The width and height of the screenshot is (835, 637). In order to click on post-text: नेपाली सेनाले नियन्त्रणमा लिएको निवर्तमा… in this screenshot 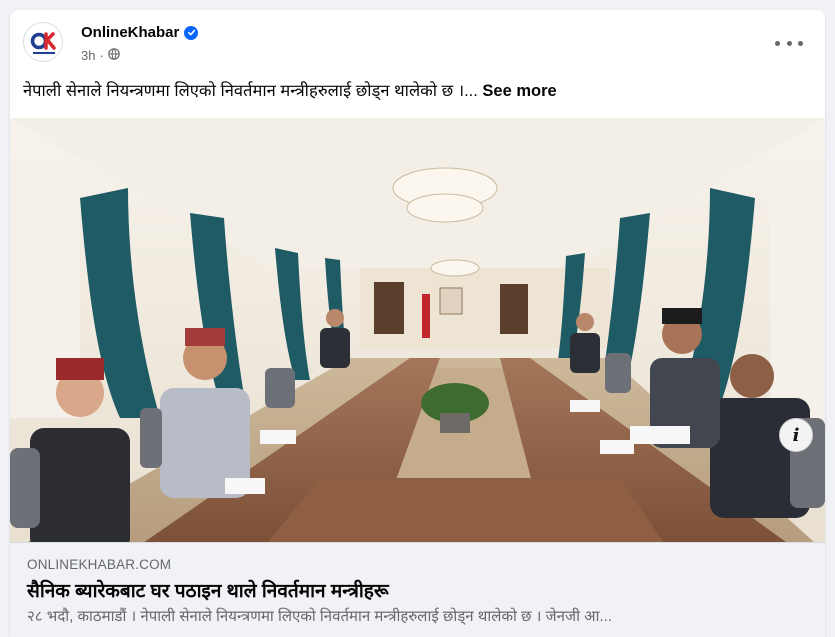, I will do `click(418, 91)`.